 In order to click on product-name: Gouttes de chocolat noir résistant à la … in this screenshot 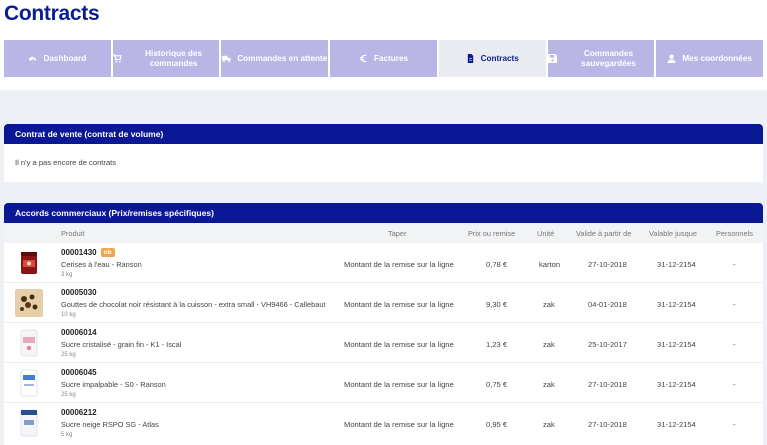, I will do `click(193, 304)`.